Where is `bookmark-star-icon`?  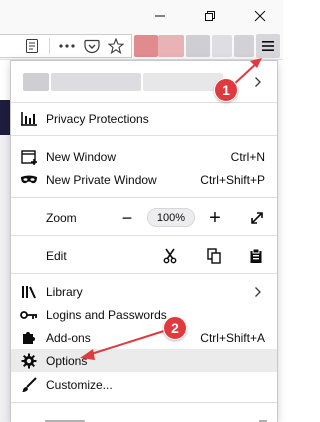
bookmark-star-icon is located at coordinates (116, 46).